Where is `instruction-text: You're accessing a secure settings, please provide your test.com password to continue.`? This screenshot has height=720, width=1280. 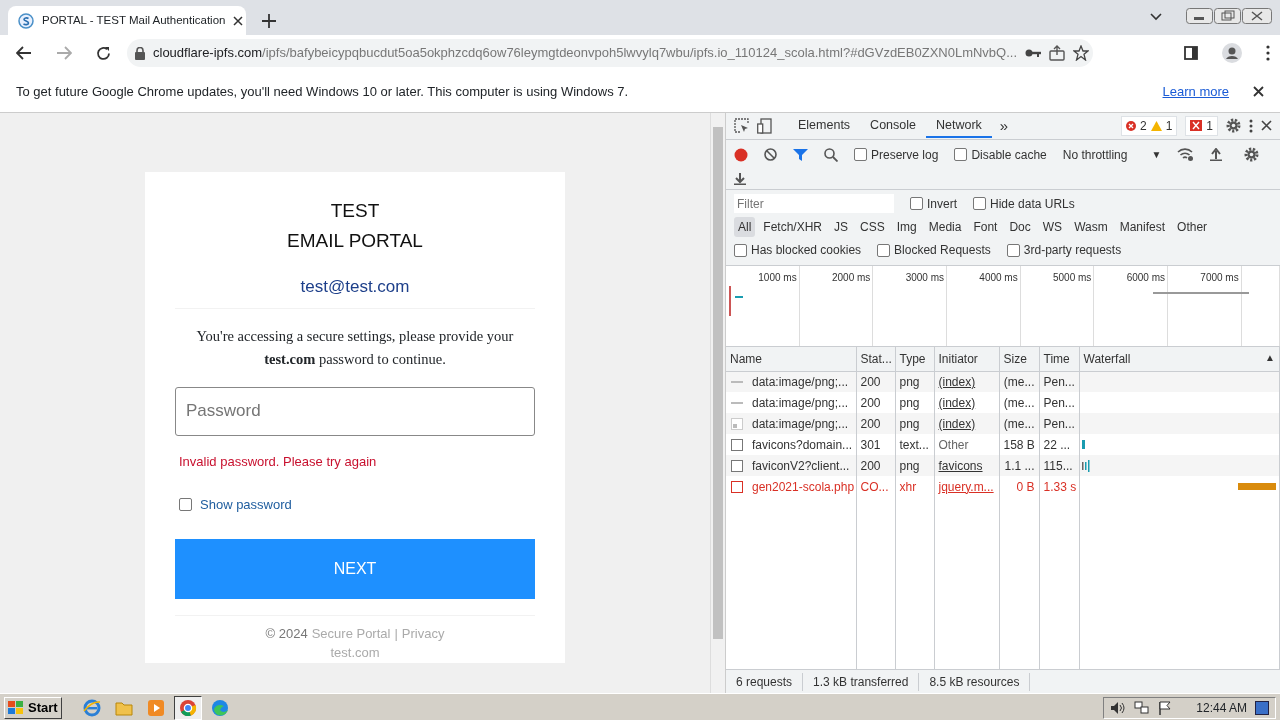
instruction-text: You're accessing a secure settings, please provide your test.com password to continue. is located at coordinates (355, 347).